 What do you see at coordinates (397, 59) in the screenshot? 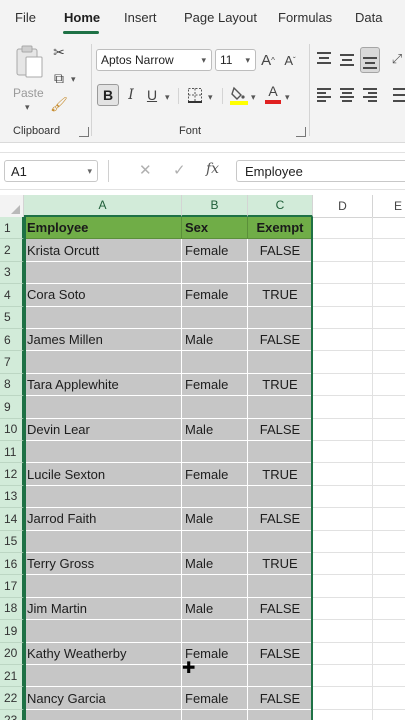
I see `orientation-icon: ⤢` at bounding box center [397, 59].